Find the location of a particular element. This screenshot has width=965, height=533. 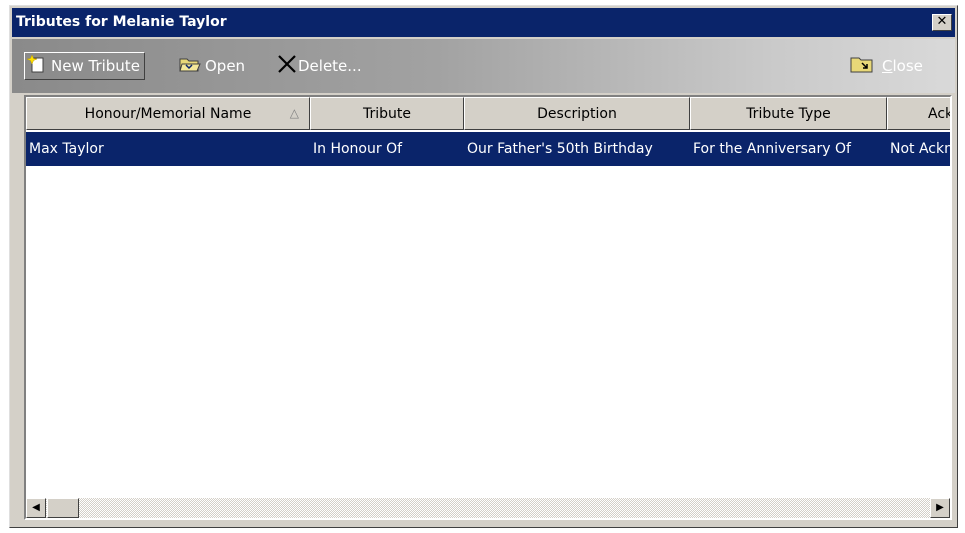

arrow-left-icon: ◀ is located at coordinates (36, 507).